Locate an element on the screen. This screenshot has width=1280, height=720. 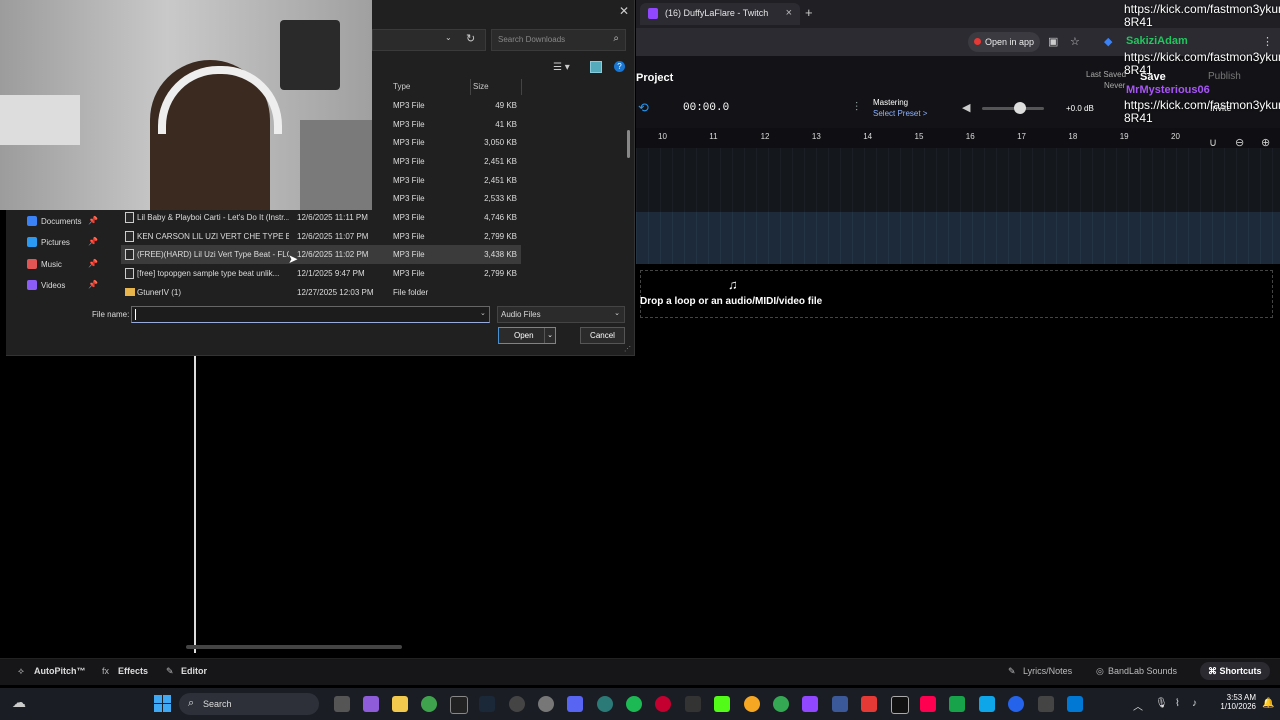
browser-tab-twitch: (16) DuffyLaFlare - Twitch × is located at coordinates (720, 14).